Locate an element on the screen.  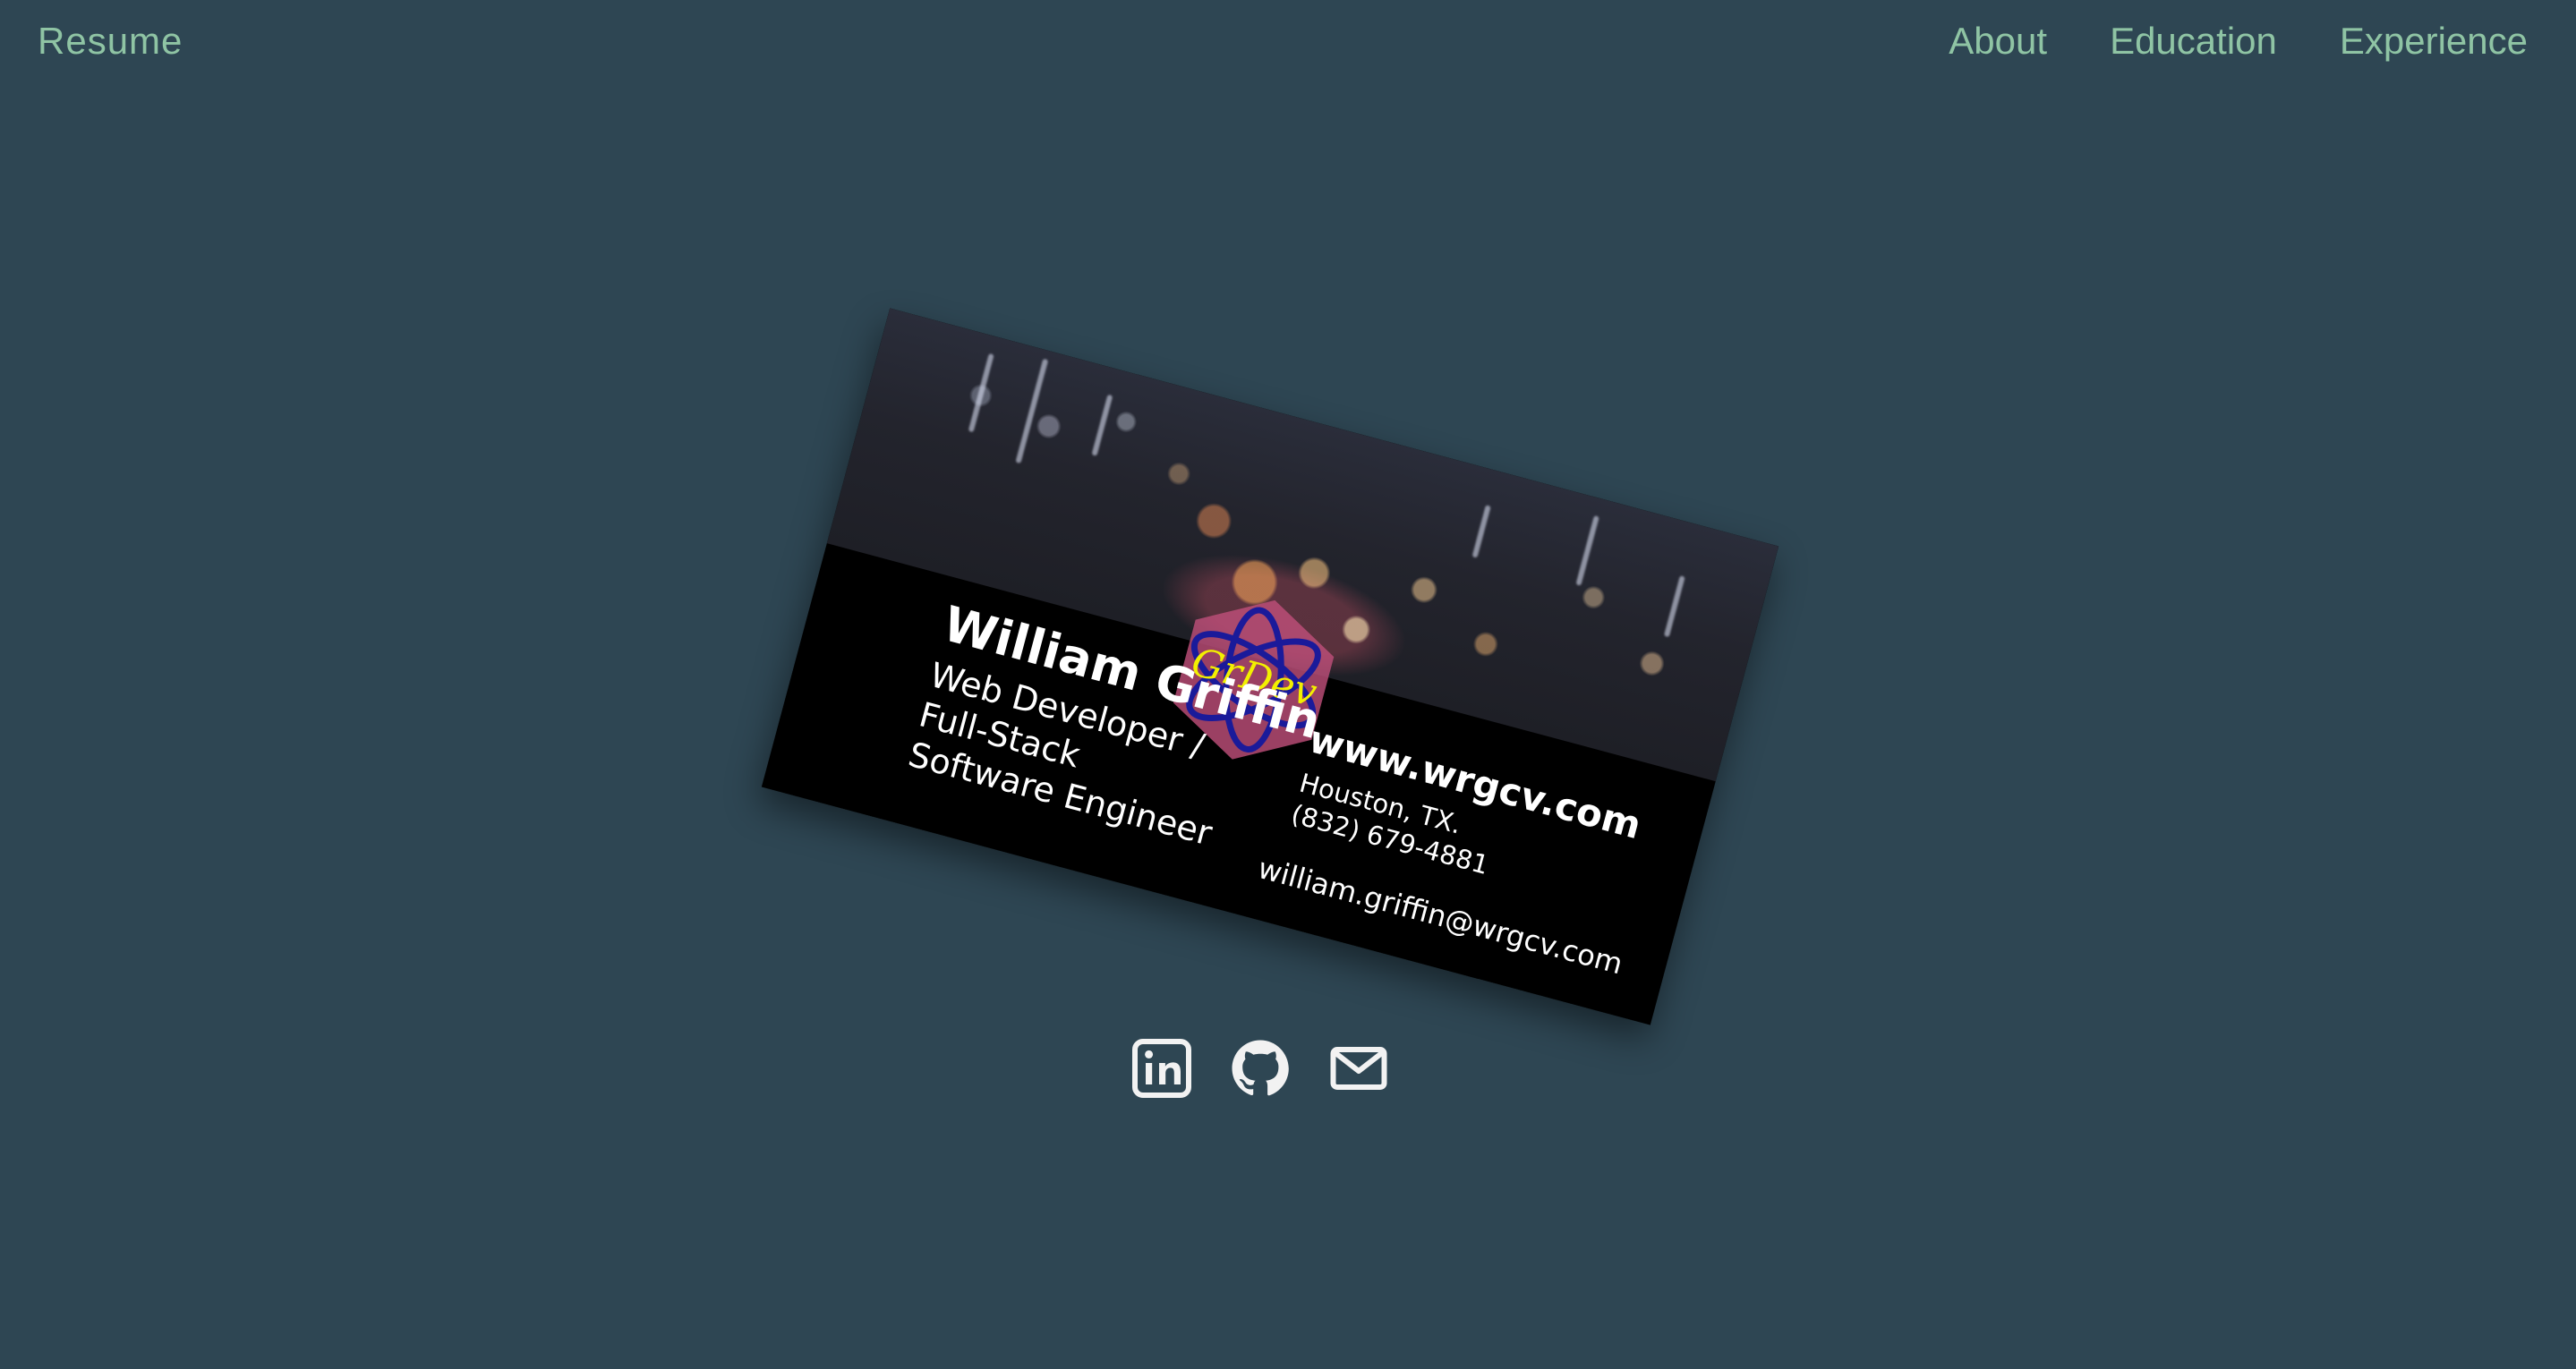
mail-link is located at coordinates (1359, 1068).